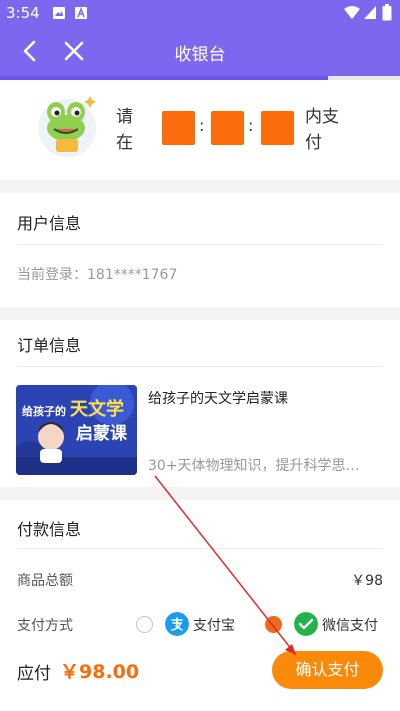 The image size is (400, 711). I want to click on user-info-title: 用户信息, so click(49, 223).